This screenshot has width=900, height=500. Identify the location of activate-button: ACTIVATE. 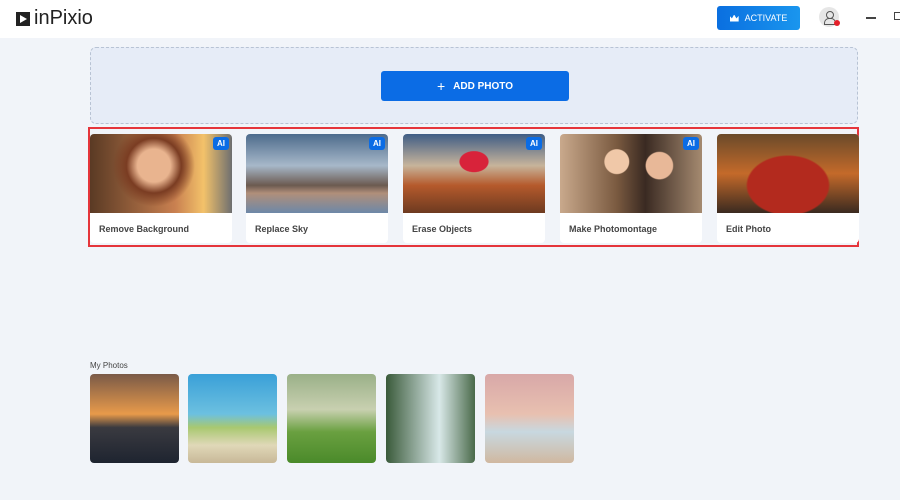
(758, 18).